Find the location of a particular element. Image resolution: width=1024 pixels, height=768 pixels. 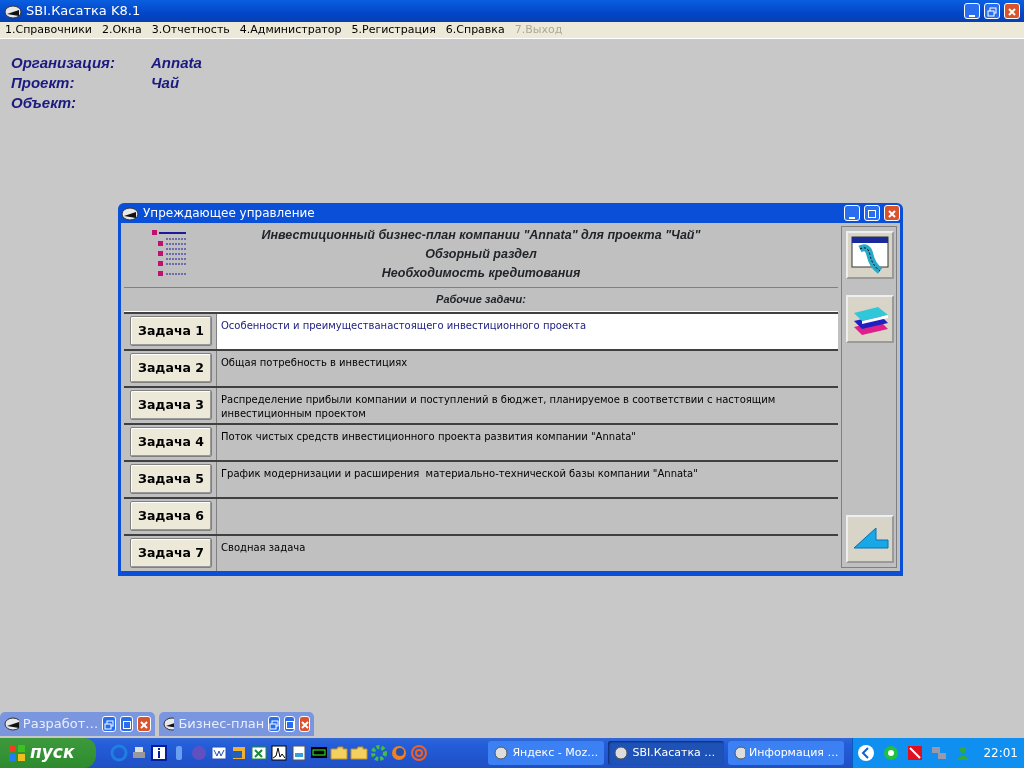

flower-icon is located at coordinates (379, 753).